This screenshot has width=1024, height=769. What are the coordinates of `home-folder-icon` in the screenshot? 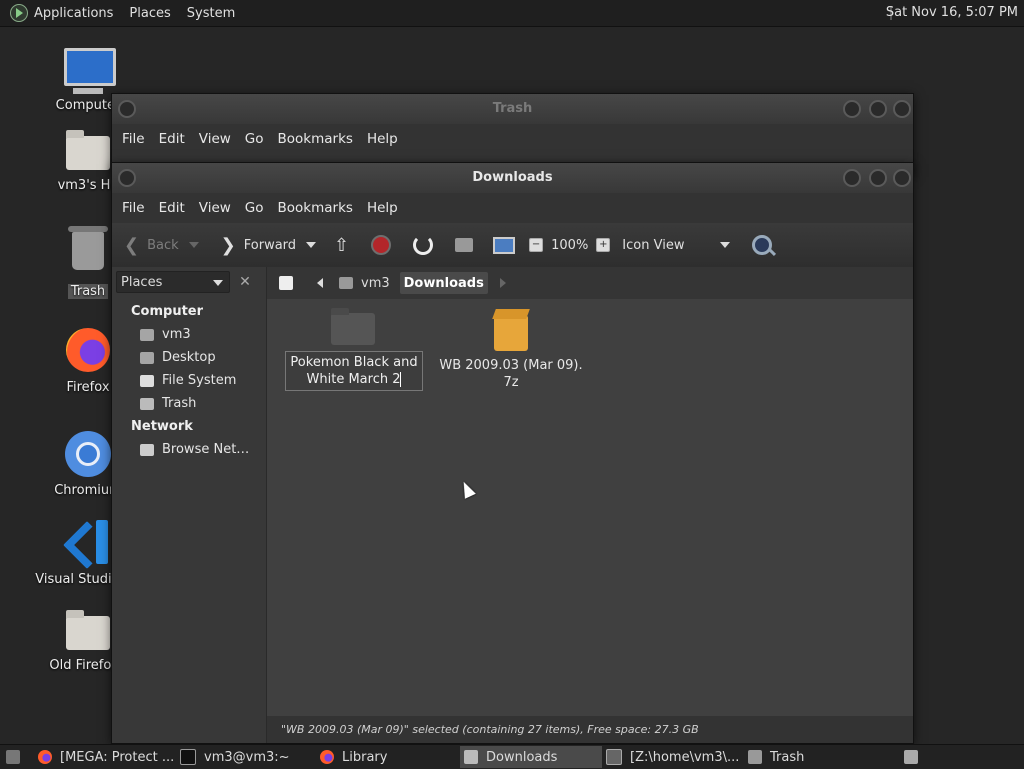 It's located at (147, 334).